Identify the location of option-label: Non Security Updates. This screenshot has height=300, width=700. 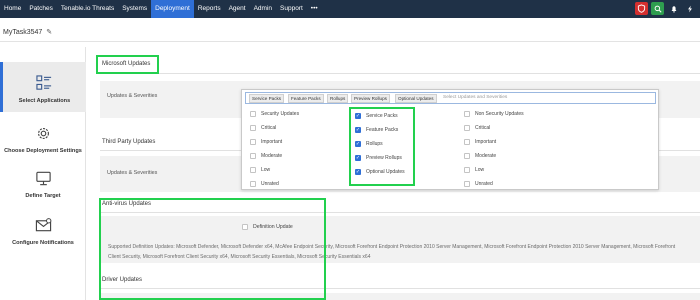
(499, 114).